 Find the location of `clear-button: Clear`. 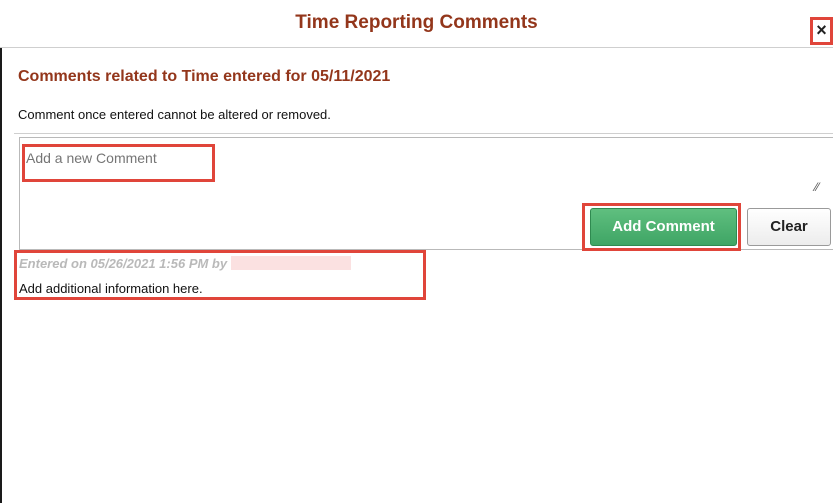

clear-button: Clear is located at coordinates (789, 227).